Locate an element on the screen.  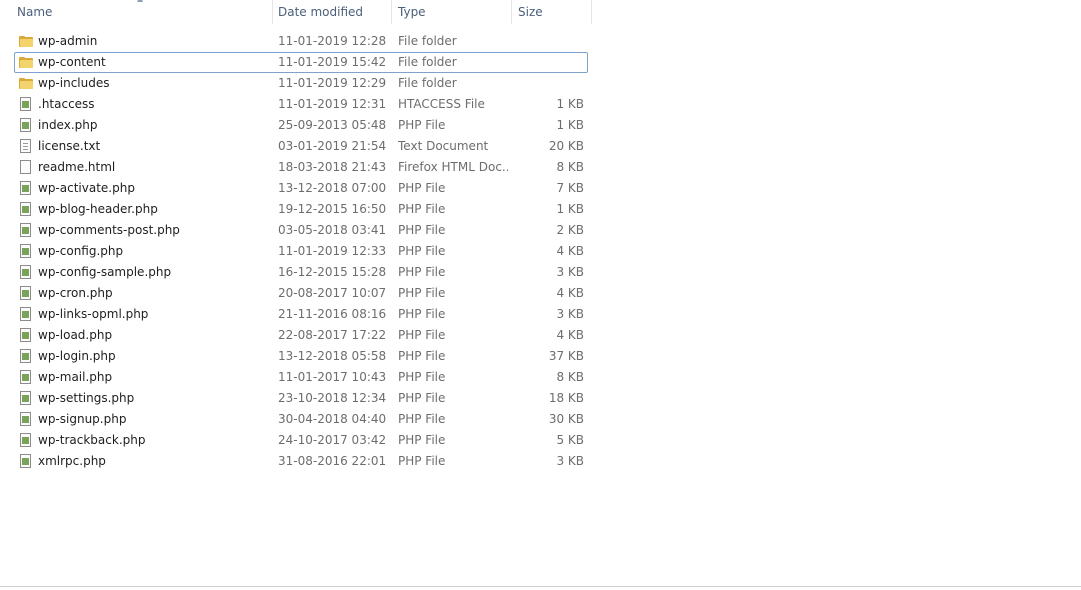
file-date-modified: 11-01-2019 12:33 is located at coordinates (332, 251).